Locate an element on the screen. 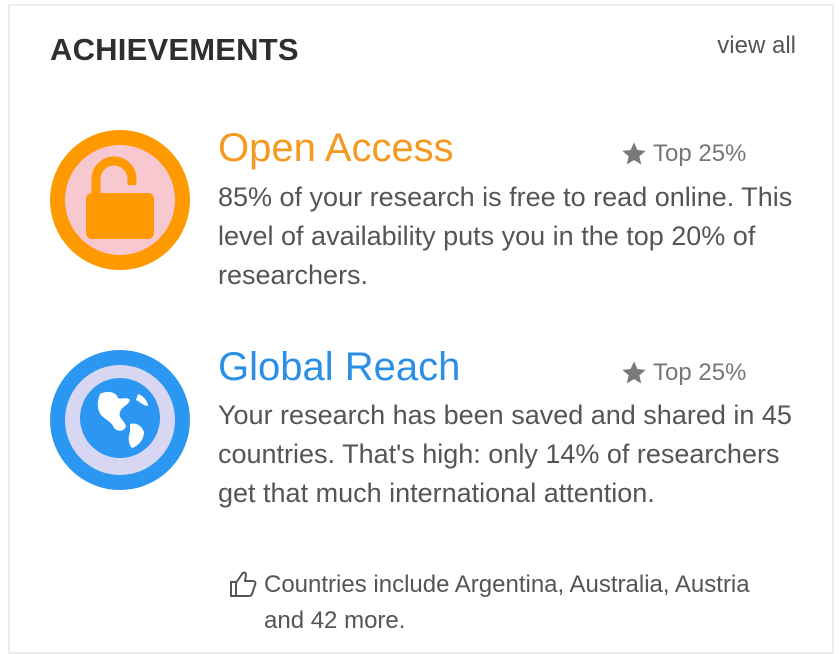  thumbs-up-icon is located at coordinates (246, 604).